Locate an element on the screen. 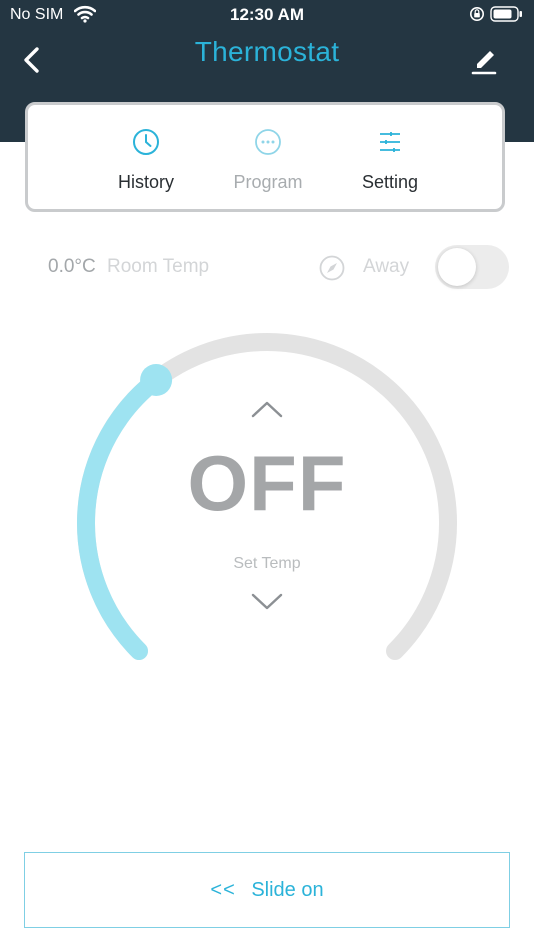  chevron-up-icon is located at coordinates (267, 415).